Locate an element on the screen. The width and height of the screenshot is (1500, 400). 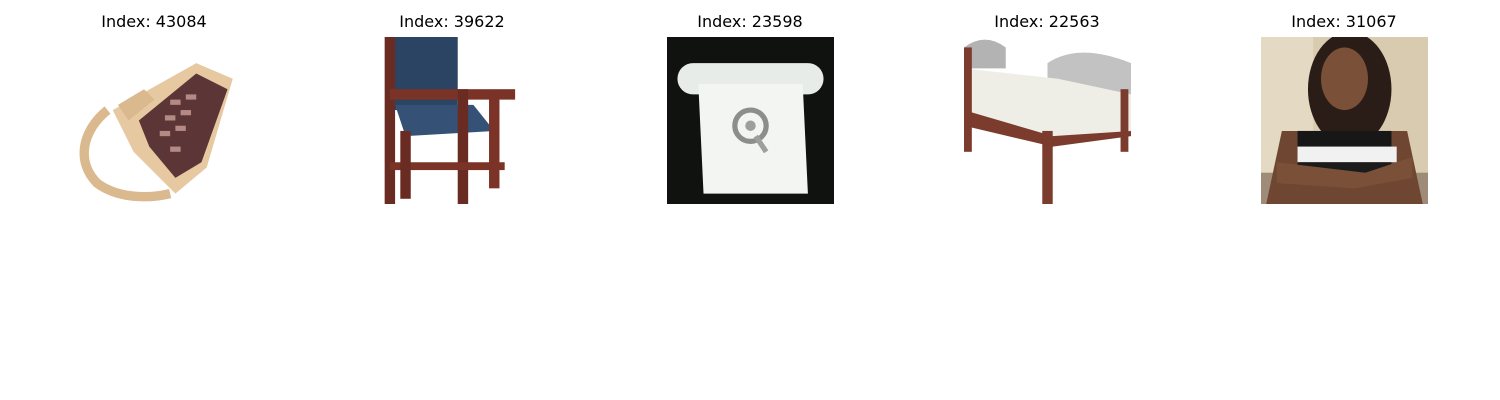
panel-title: Index: 23598 is located at coordinates (750, 21).